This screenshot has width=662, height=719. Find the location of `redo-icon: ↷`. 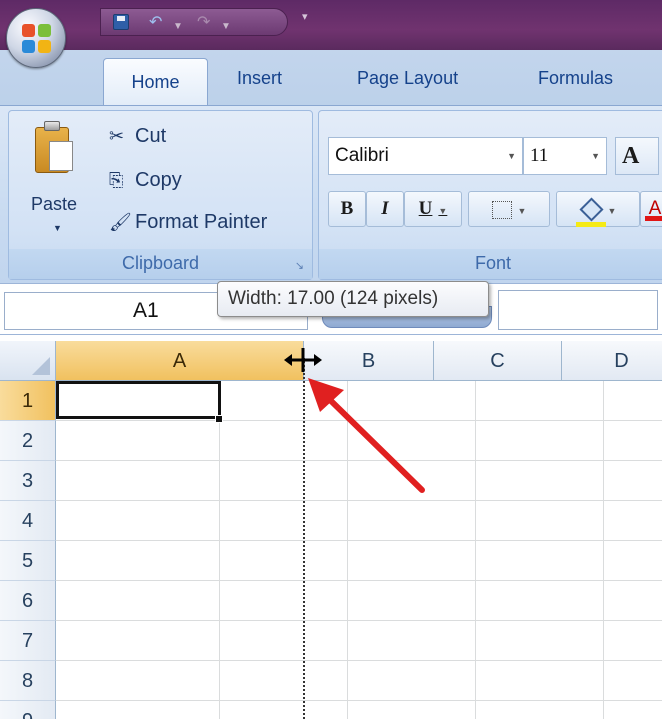

redo-icon: ↷ is located at coordinates (203, 23).